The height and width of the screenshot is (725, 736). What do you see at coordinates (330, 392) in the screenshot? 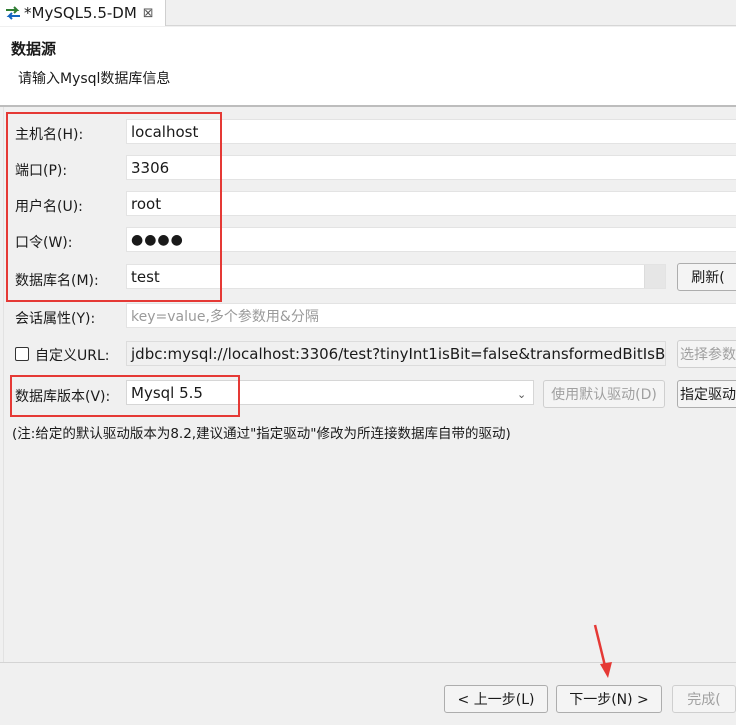
I see `version-select: Mysql 5.5` at bounding box center [330, 392].